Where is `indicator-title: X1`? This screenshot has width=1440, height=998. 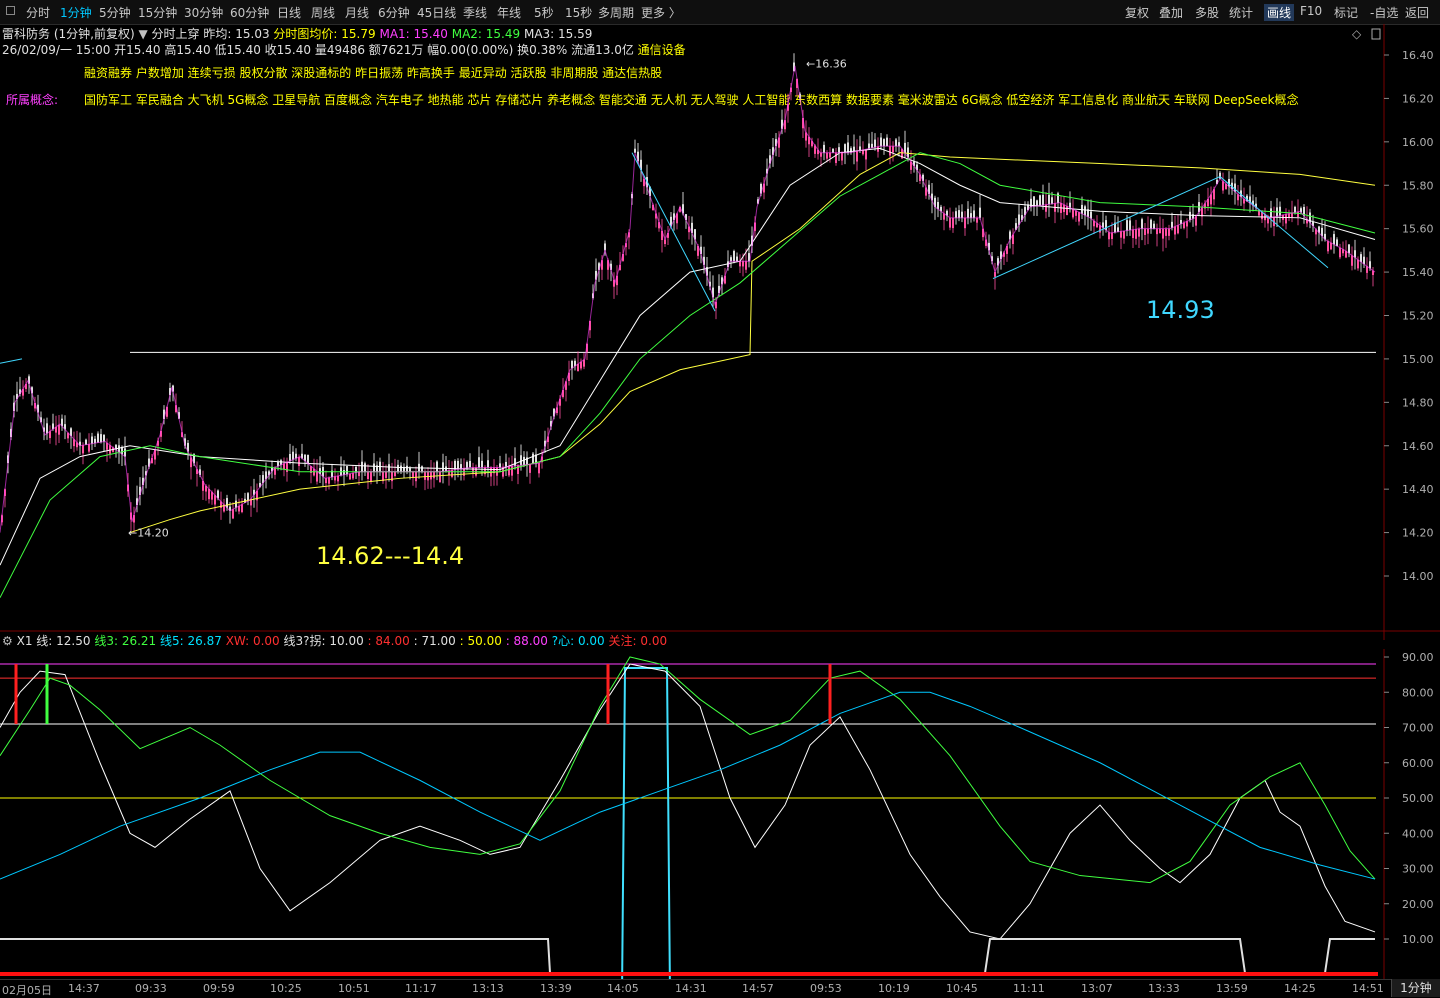
indicator-title: X1 is located at coordinates (25, 641).